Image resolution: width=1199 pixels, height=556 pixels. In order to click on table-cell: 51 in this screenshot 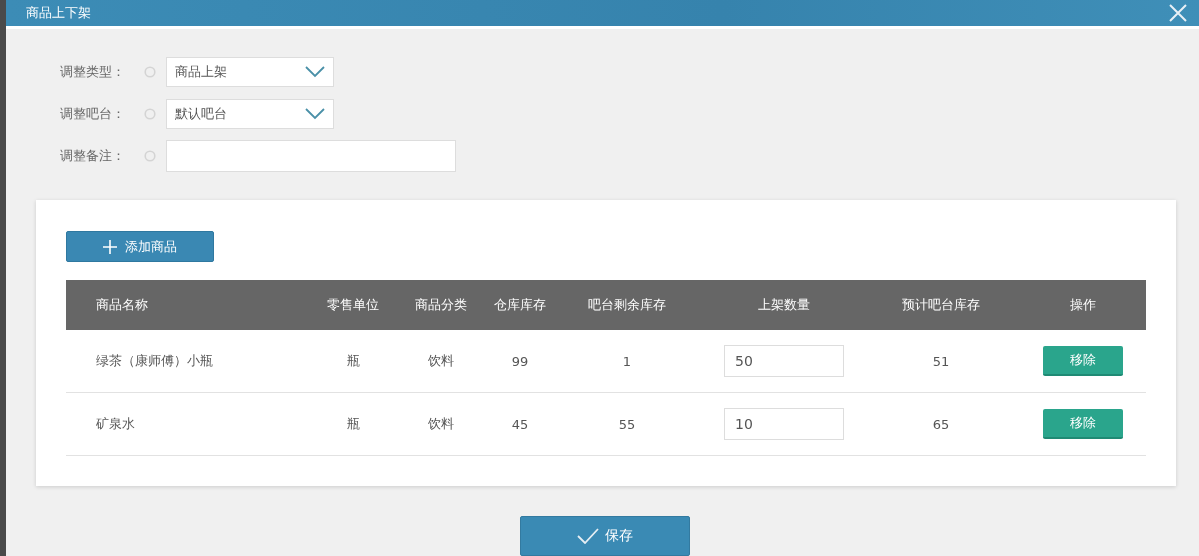, I will do `click(941, 361)`.